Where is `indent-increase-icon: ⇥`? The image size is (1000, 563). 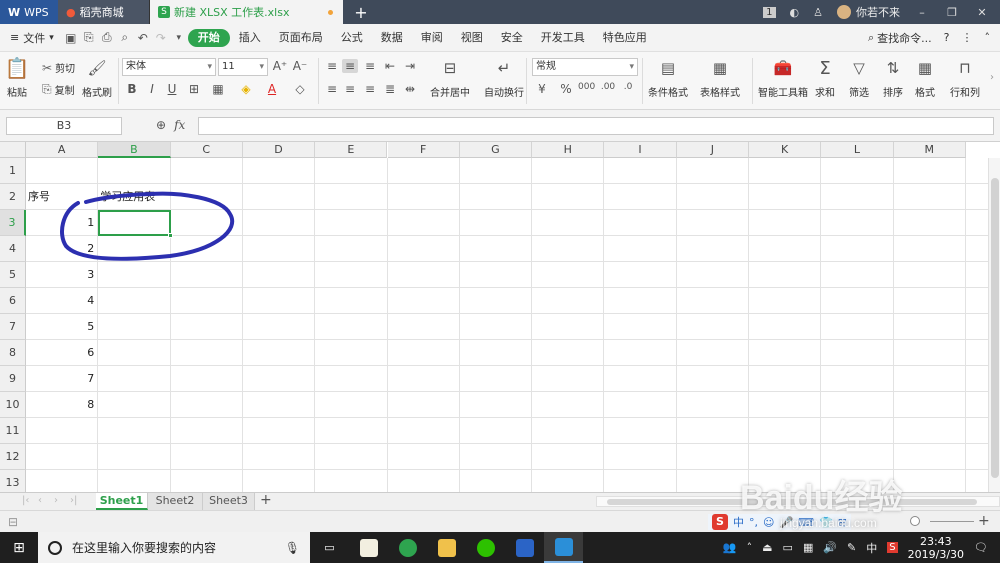
indent-increase-icon: ⇥ is located at coordinates (410, 66).